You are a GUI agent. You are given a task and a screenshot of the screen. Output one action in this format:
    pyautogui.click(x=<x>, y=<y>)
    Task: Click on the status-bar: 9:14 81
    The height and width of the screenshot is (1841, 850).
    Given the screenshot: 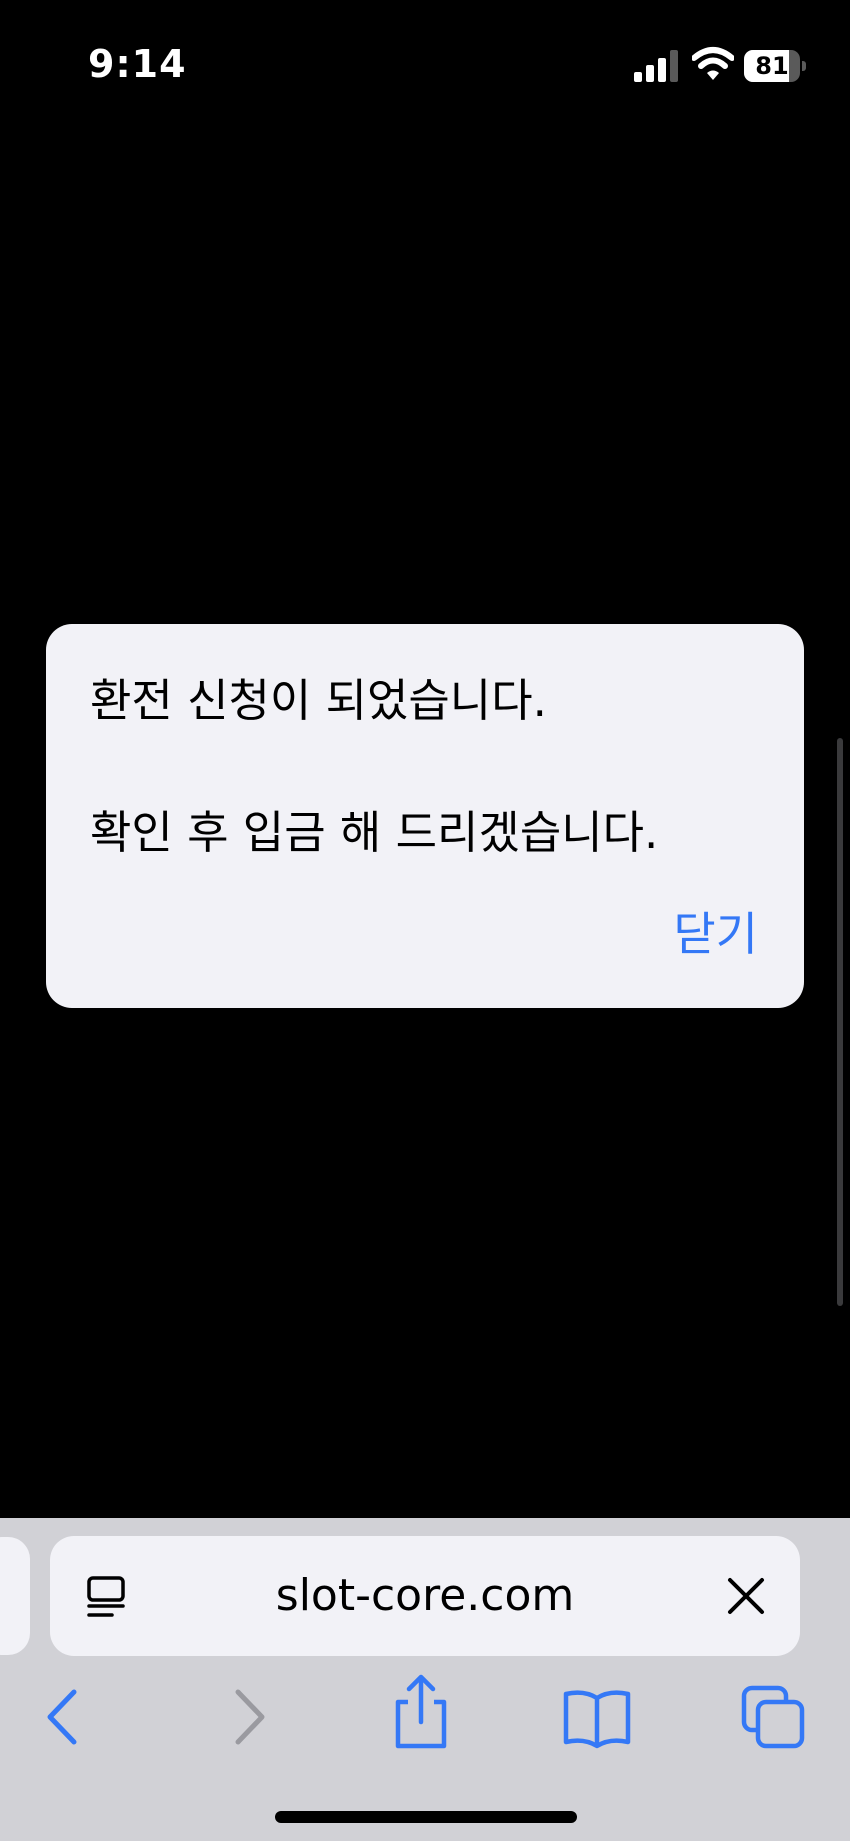 What is the action you would take?
    pyautogui.click(x=425, y=65)
    